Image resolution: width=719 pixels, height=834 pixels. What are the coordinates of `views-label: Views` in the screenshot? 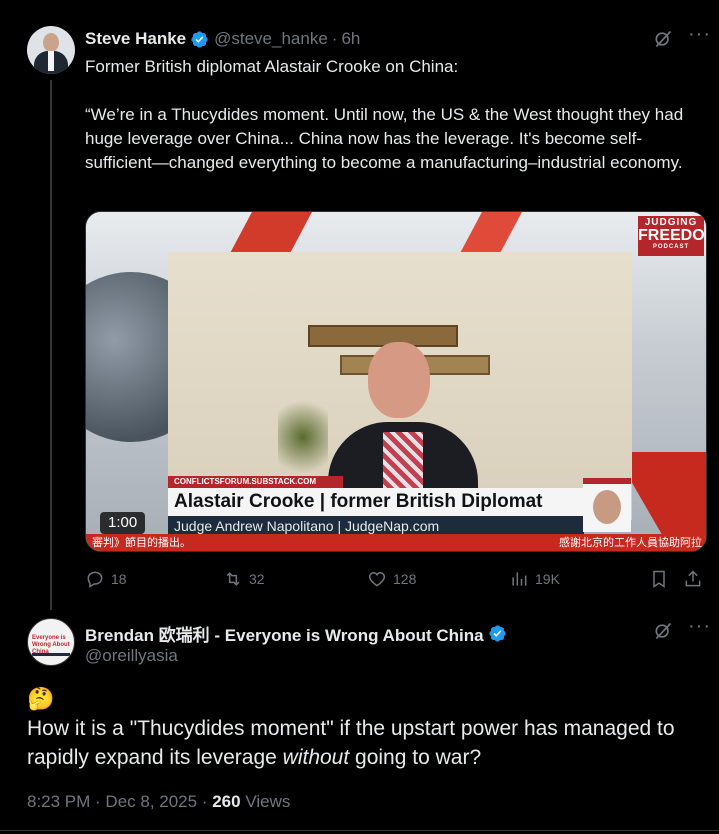 It's located at (268, 801).